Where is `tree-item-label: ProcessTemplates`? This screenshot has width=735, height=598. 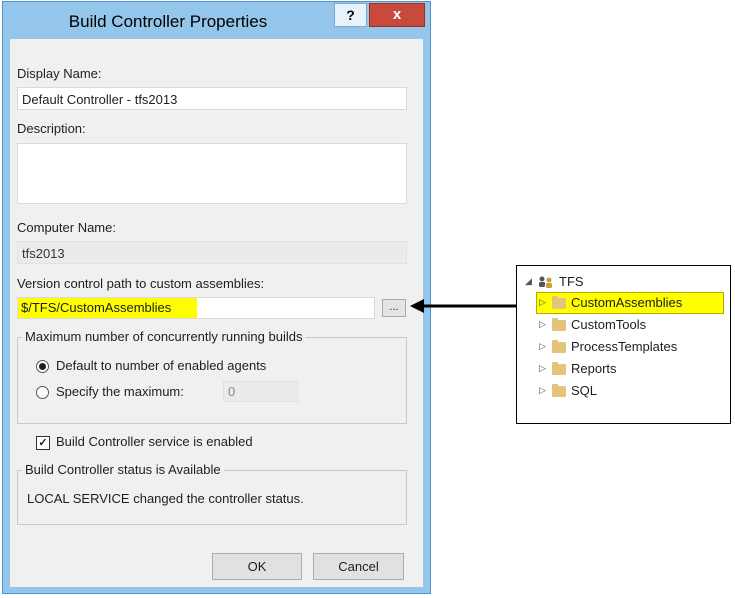
tree-item-label: ProcessTemplates is located at coordinates (624, 346).